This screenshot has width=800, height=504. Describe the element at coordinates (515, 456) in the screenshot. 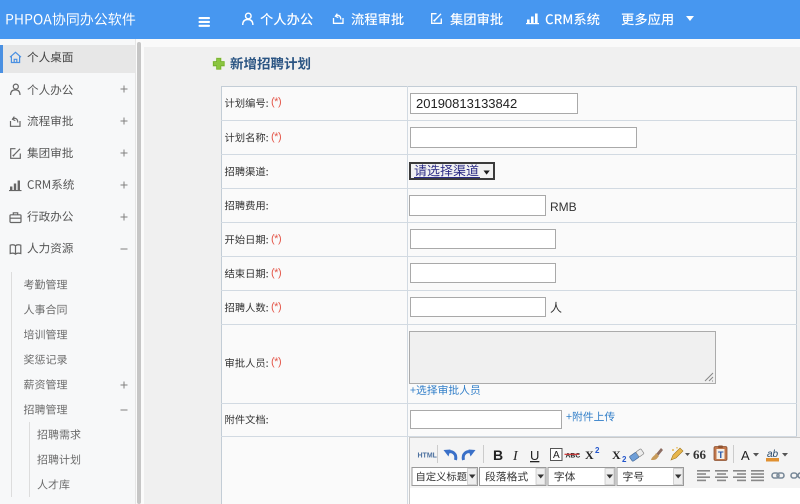

I see `svg-text: I` at that location.